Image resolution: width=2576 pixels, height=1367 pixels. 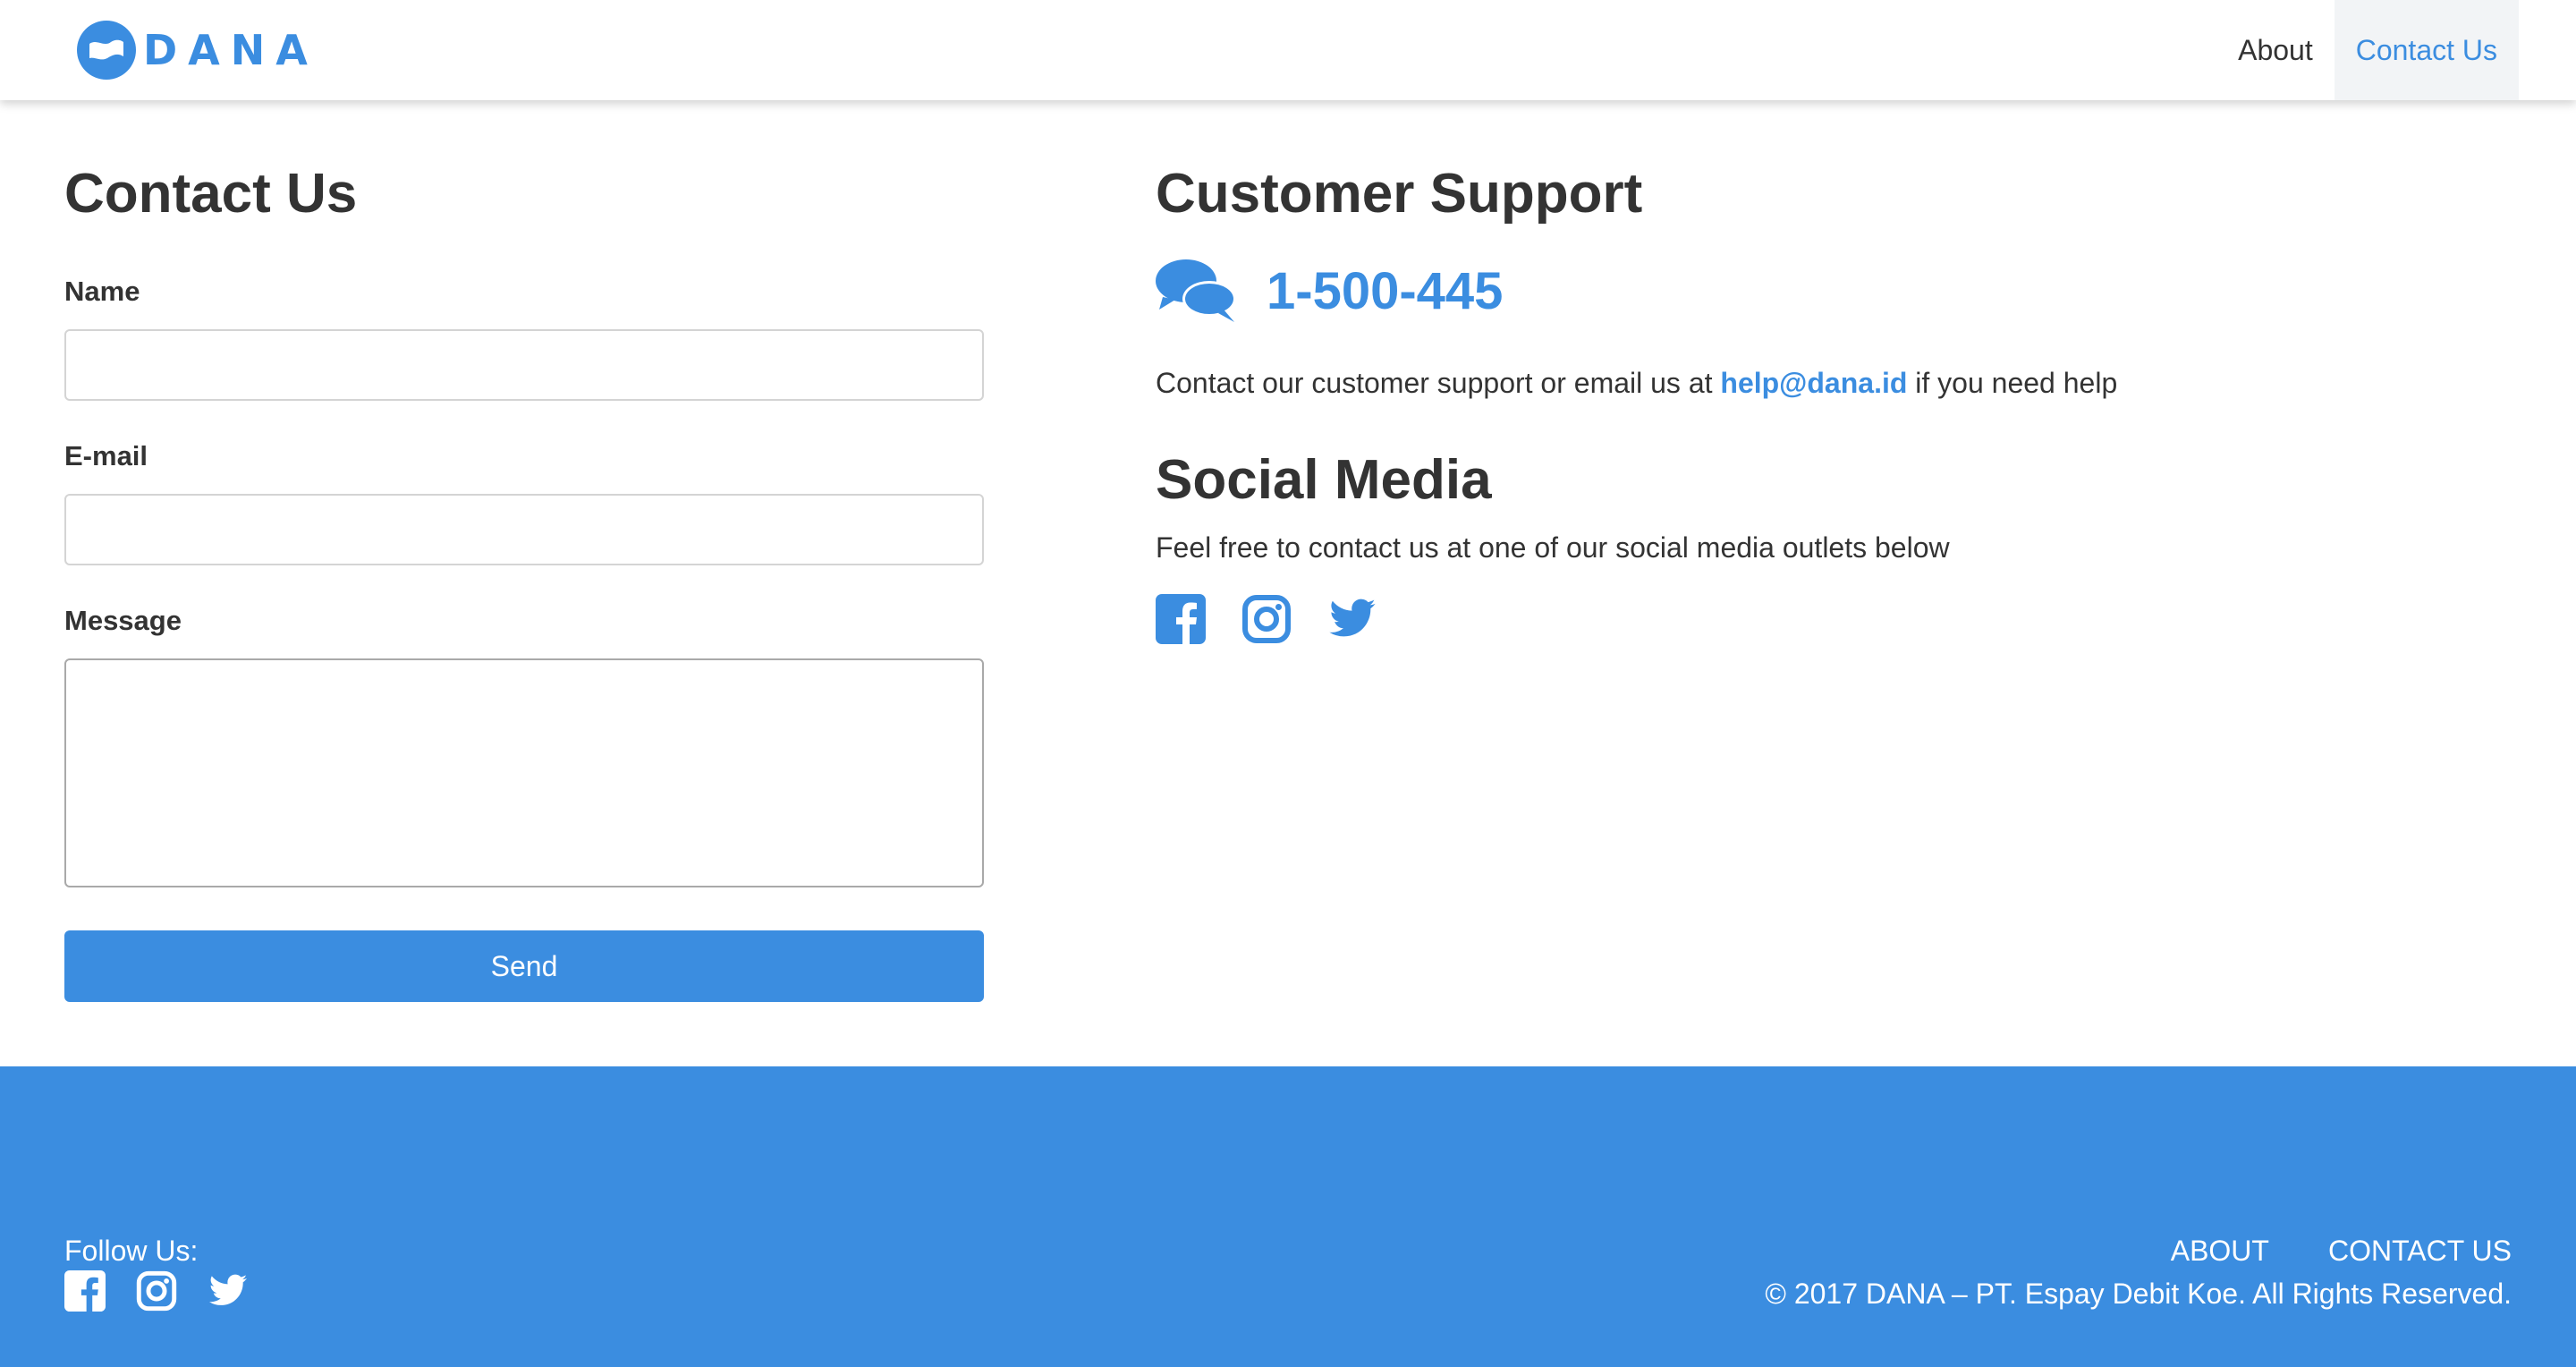 I want to click on social-media-title: Social Media, so click(x=1324, y=480).